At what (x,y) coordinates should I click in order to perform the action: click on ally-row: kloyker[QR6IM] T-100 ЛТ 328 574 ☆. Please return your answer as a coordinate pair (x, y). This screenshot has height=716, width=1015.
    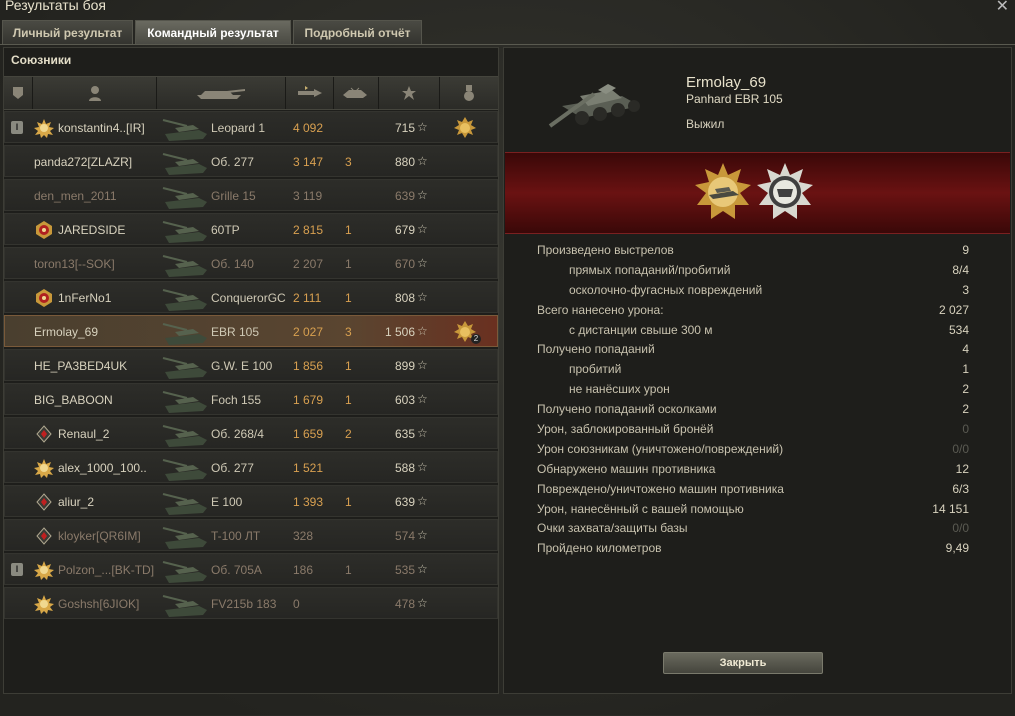
    Looking at the image, I should click on (251, 535).